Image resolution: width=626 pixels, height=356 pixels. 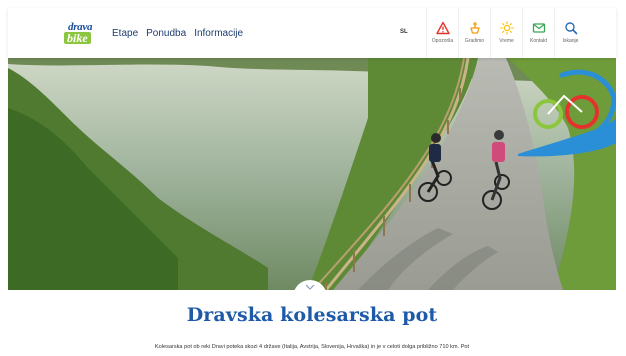 I want to click on language-switch: SL, so click(x=404, y=32).